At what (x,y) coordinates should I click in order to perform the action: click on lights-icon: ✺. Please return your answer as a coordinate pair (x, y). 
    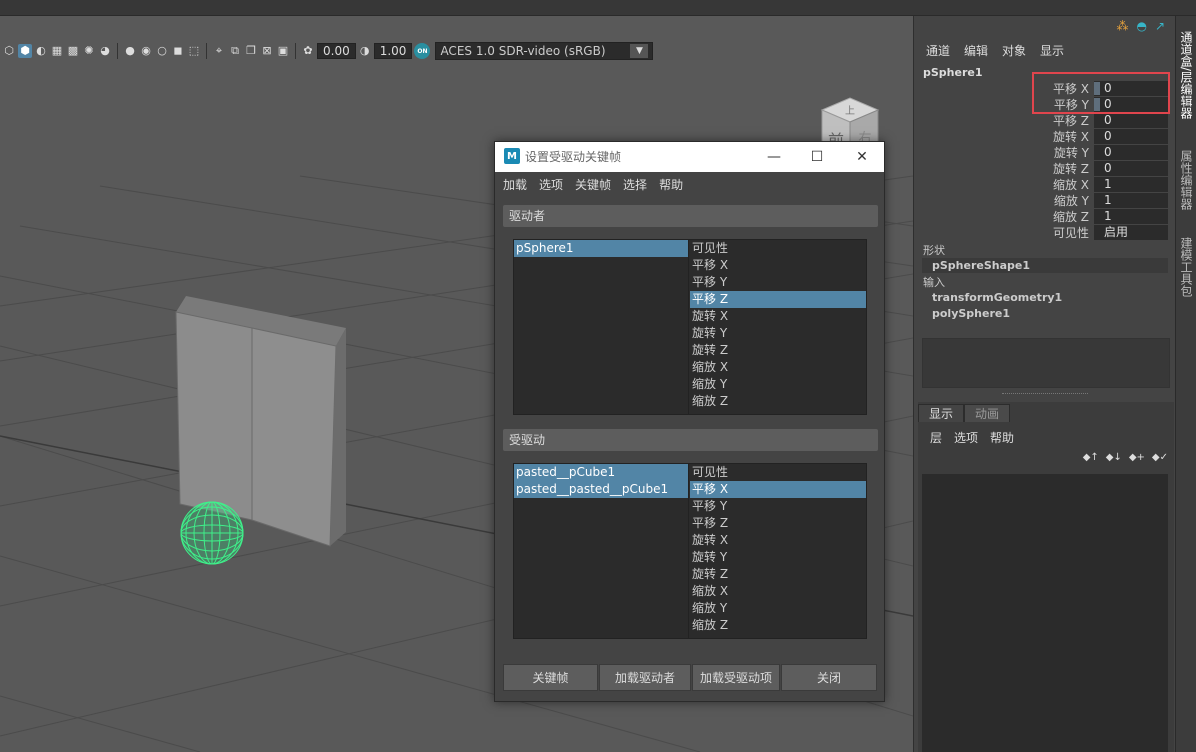
    Looking at the image, I should click on (89, 51).